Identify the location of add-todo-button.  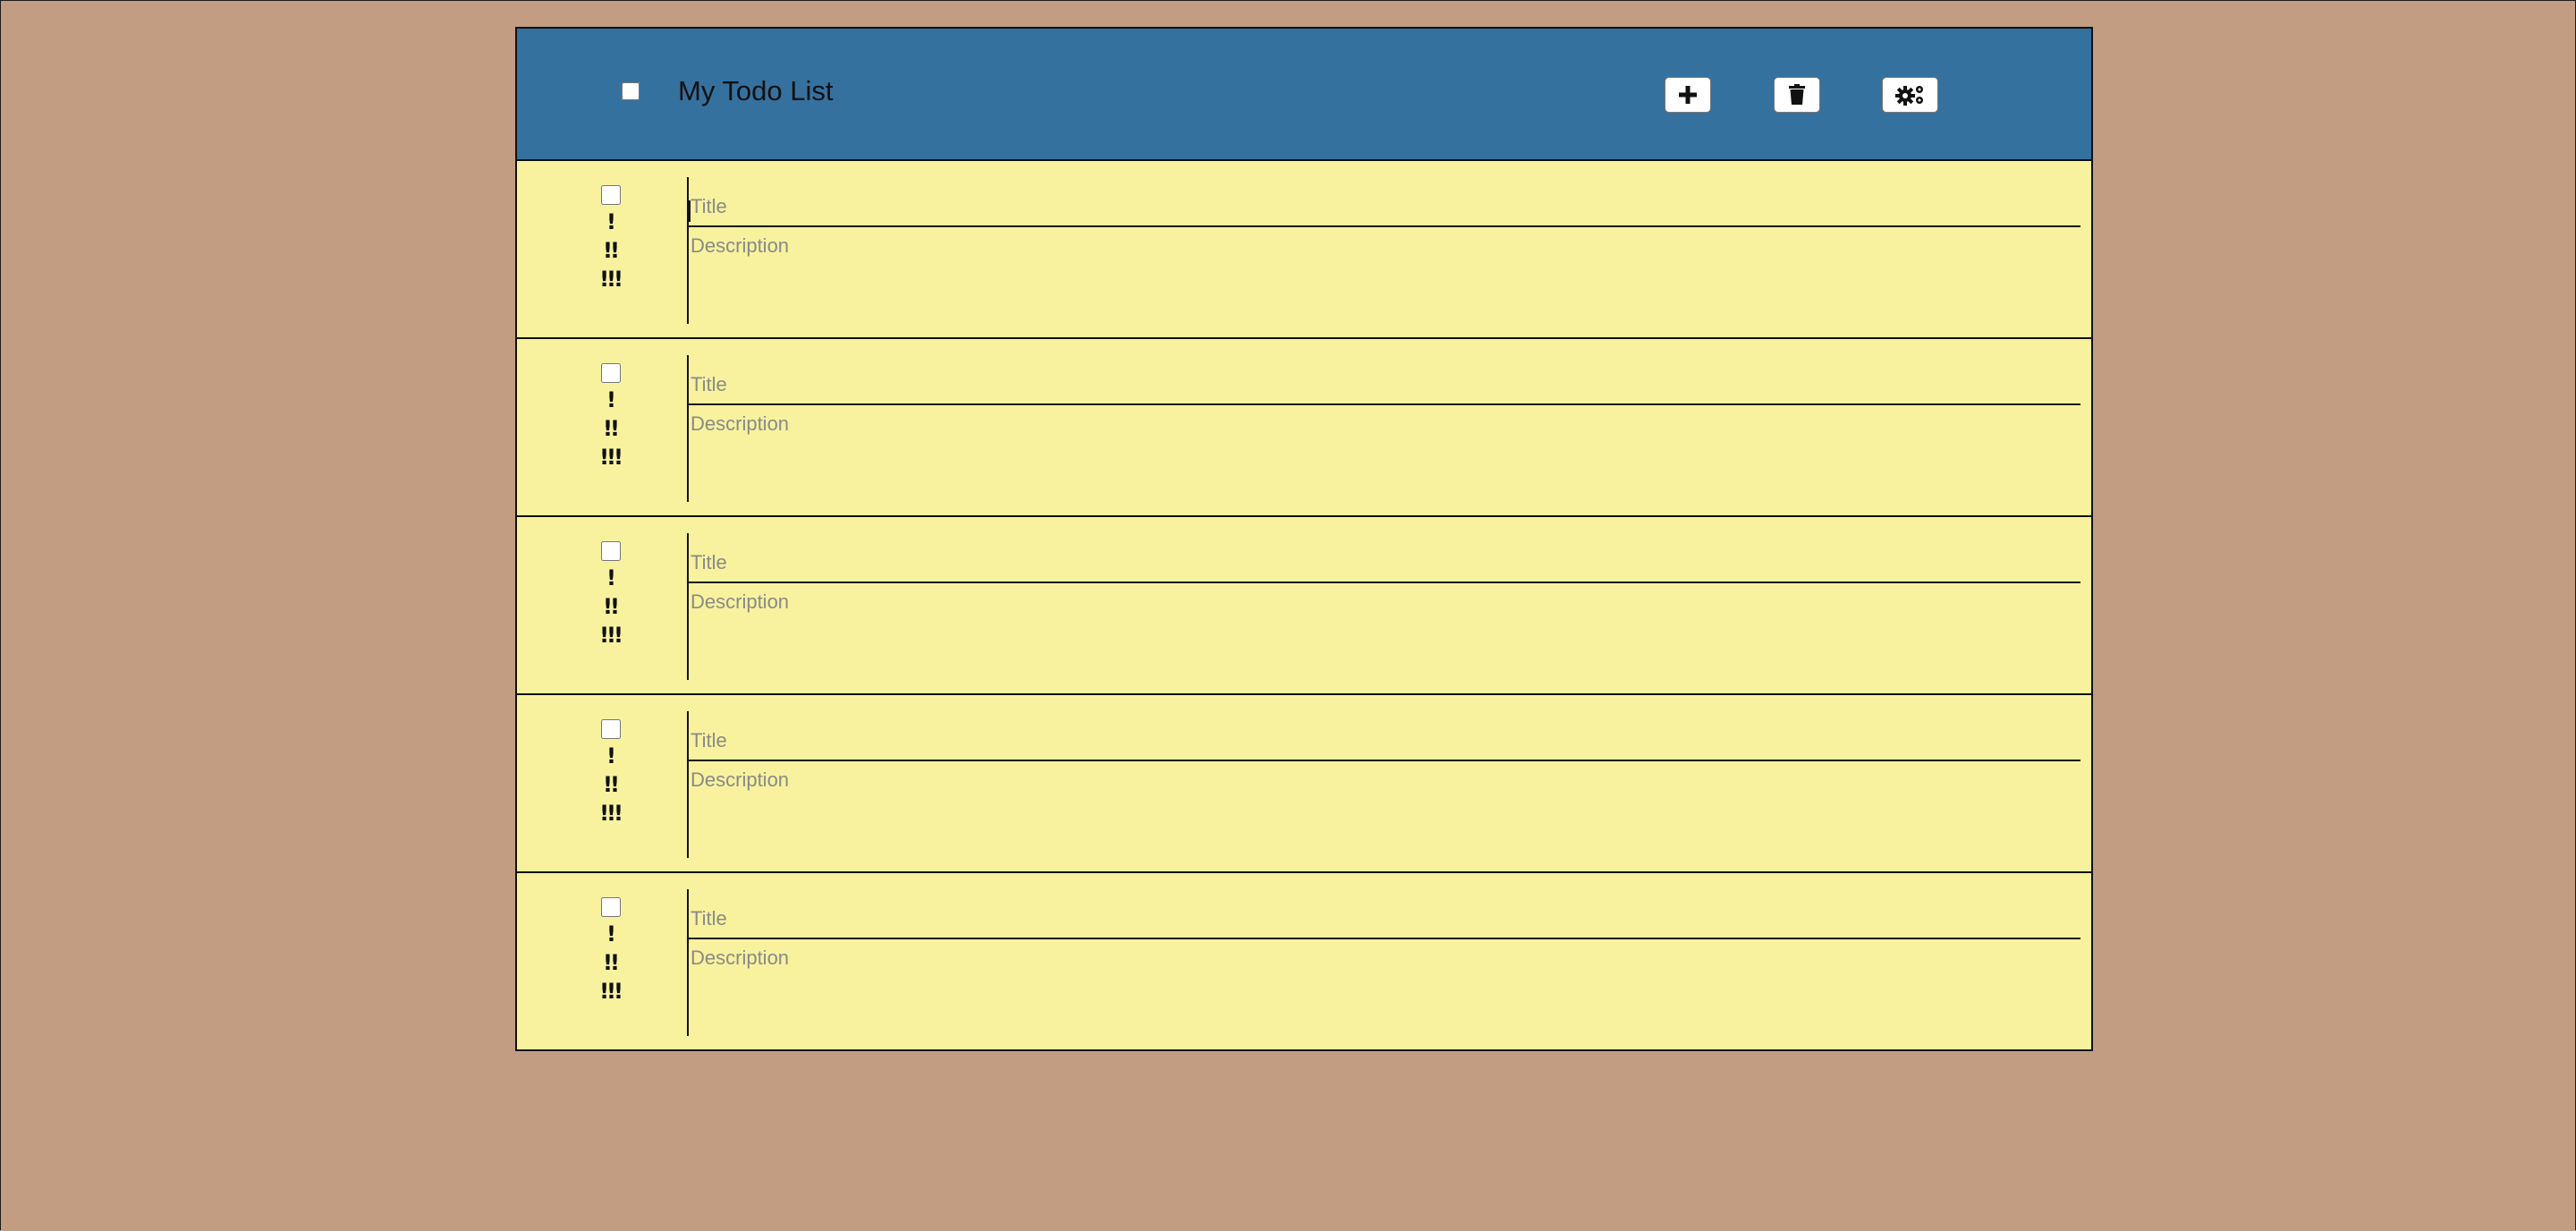
(1688, 95).